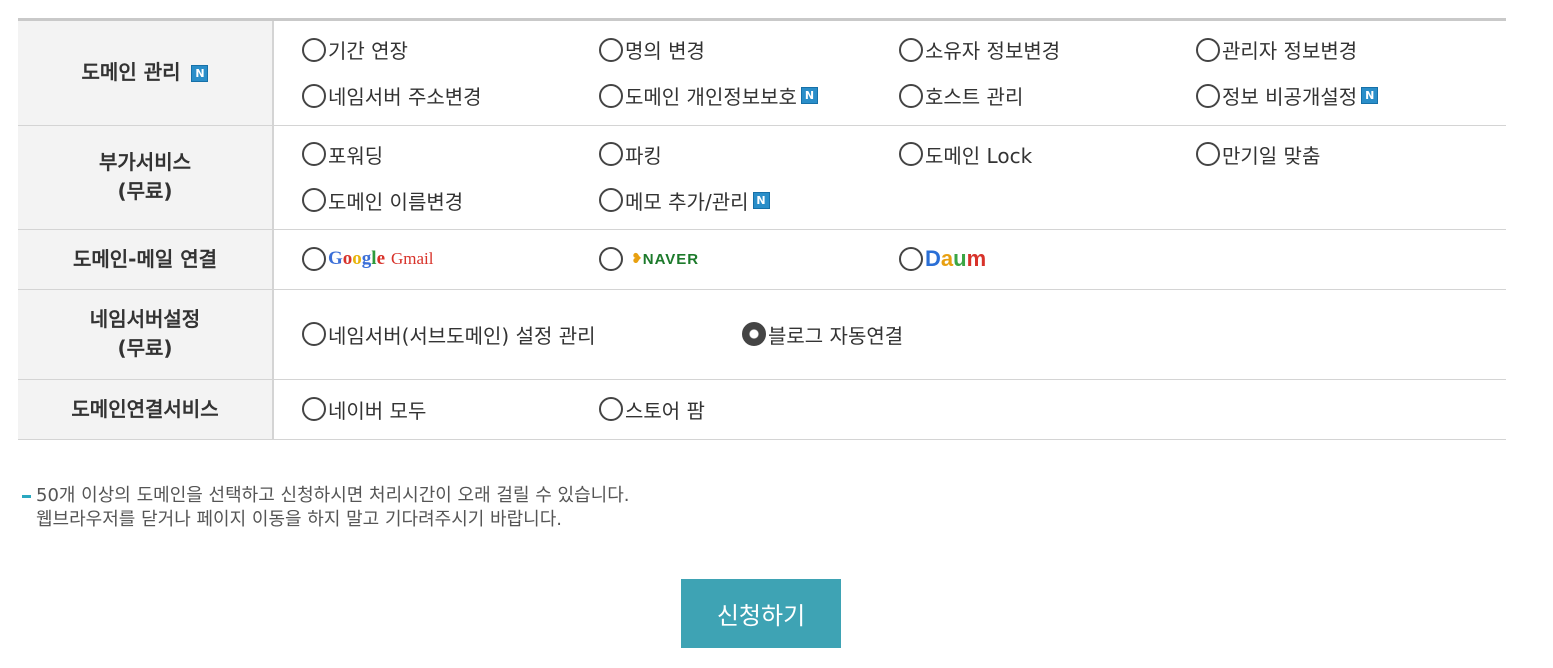 Image resolution: width=1553 pixels, height=668 pixels. Describe the element at coordinates (754, 334) in the screenshot. I see `radio-checked-icon` at that location.